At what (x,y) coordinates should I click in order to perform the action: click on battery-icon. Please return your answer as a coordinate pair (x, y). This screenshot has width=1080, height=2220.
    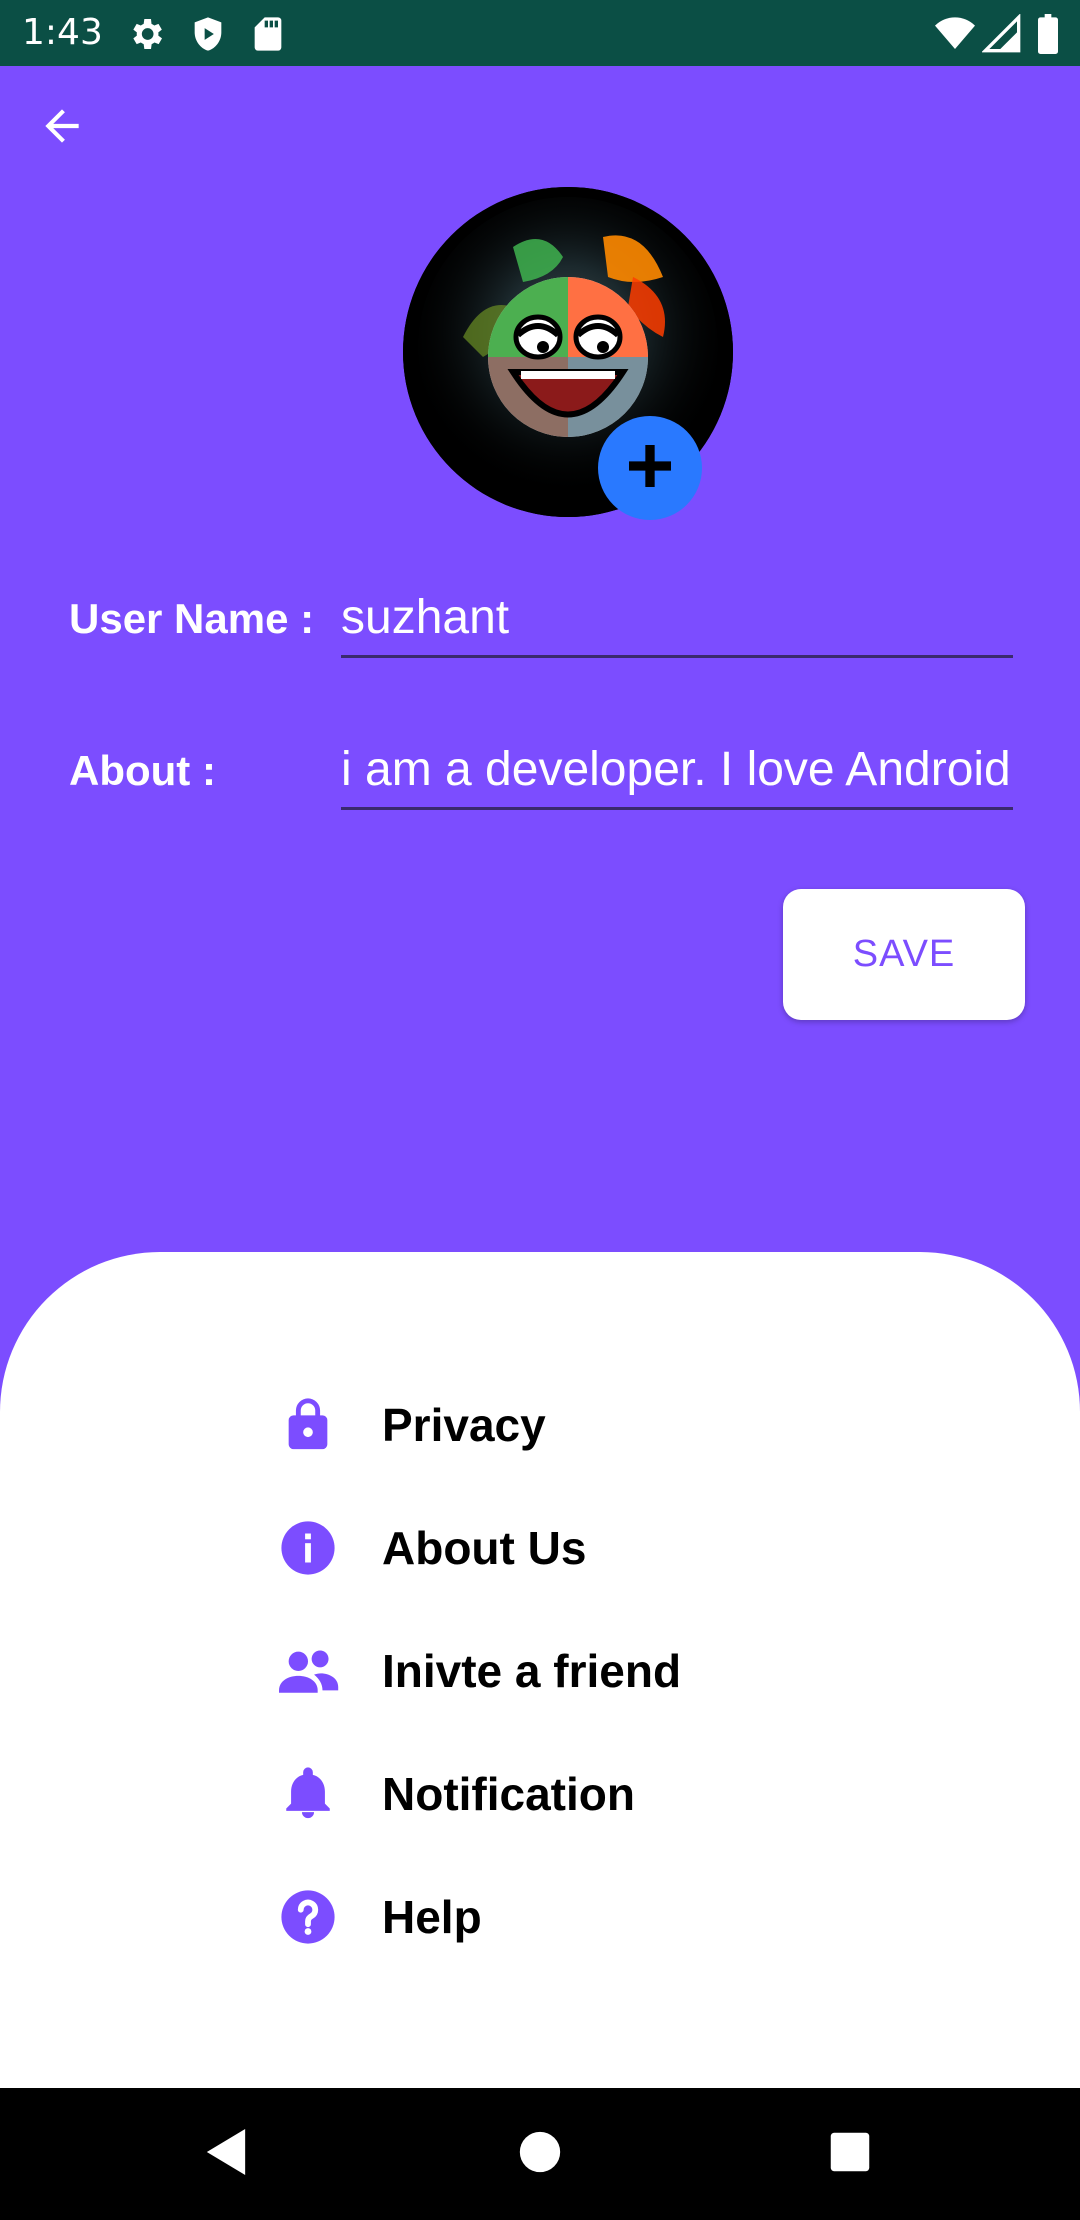
    Looking at the image, I should click on (1056, 34).